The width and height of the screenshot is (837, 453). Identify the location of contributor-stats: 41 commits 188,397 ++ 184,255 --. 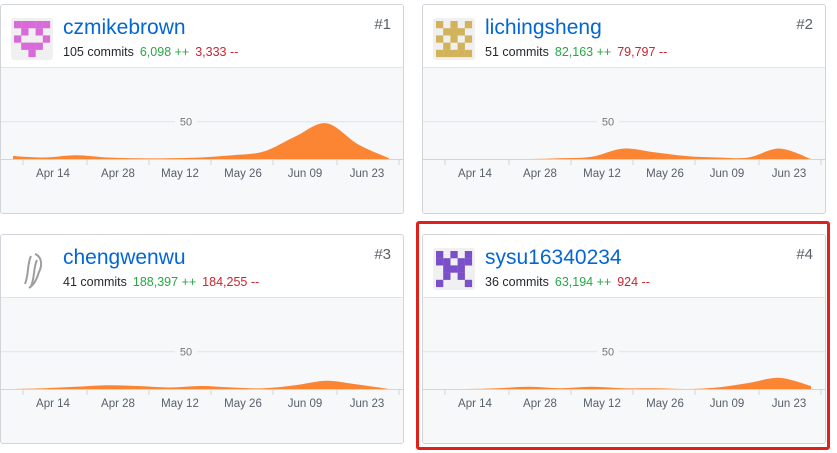
(161, 282).